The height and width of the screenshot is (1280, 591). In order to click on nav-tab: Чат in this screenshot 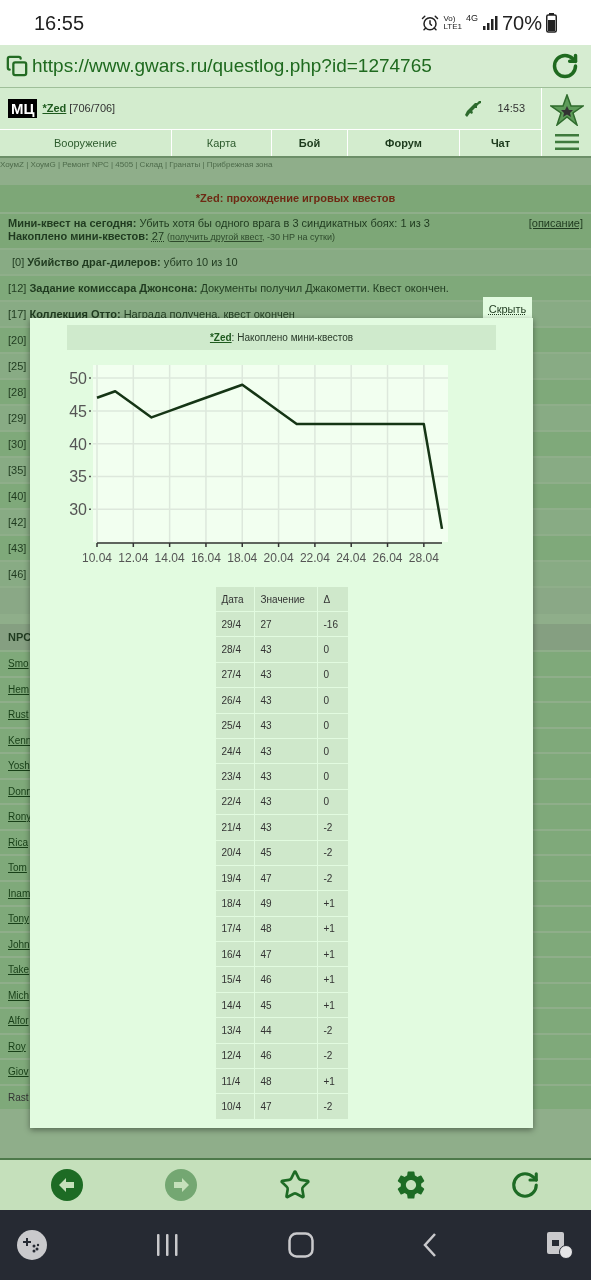, I will do `click(500, 143)`.